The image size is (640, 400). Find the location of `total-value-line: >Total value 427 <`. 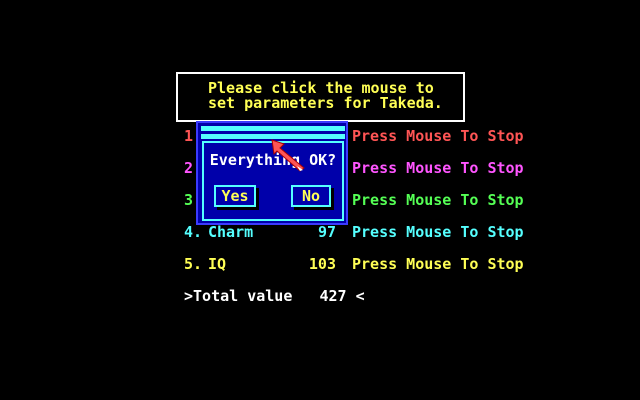

total-value-line: >Total value 427 < is located at coordinates (274, 296).